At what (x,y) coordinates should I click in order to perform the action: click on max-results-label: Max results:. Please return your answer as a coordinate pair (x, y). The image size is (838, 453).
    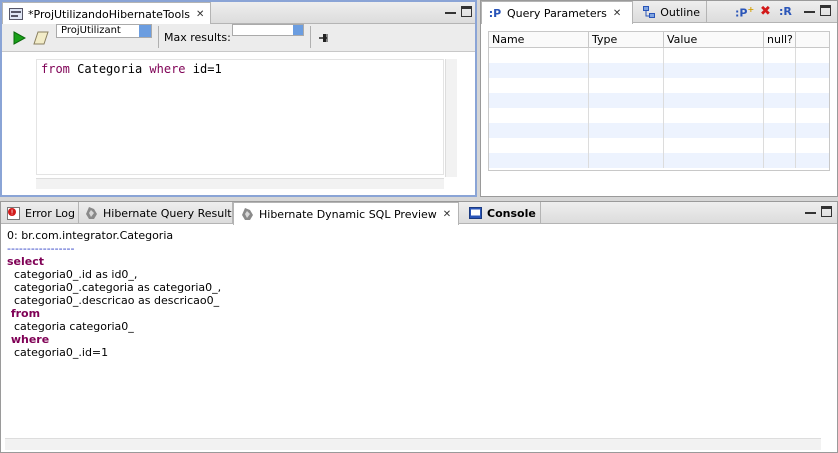
    Looking at the image, I should click on (197, 37).